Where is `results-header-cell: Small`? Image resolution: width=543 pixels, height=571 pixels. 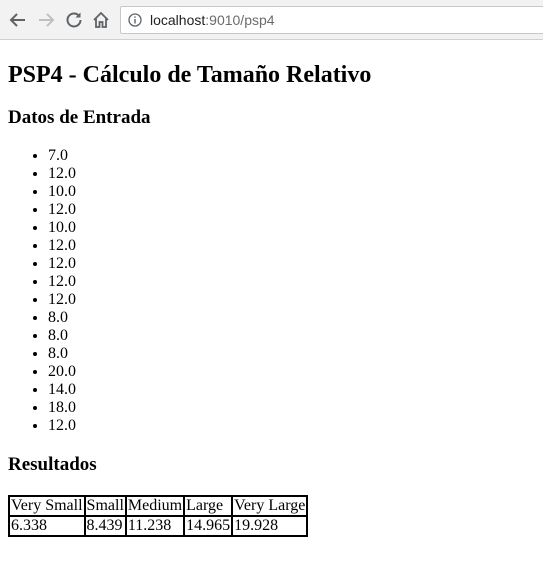 results-header-cell: Small is located at coordinates (105, 506).